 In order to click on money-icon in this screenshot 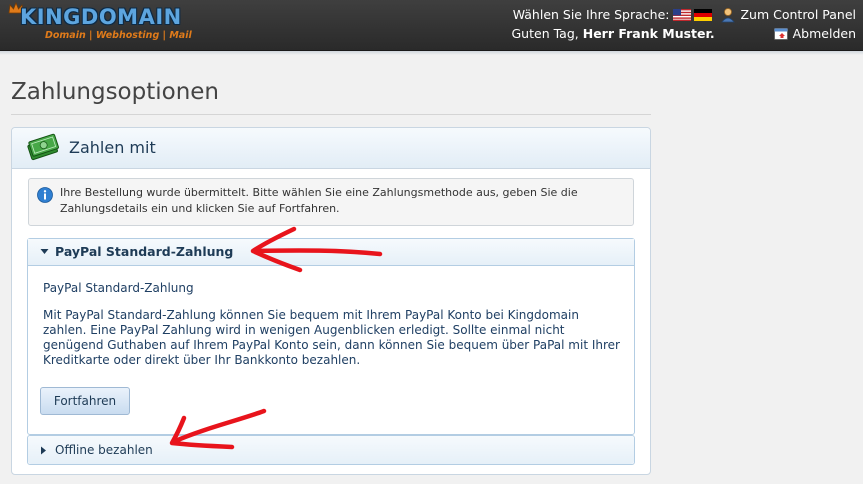, I will do `click(43, 147)`.